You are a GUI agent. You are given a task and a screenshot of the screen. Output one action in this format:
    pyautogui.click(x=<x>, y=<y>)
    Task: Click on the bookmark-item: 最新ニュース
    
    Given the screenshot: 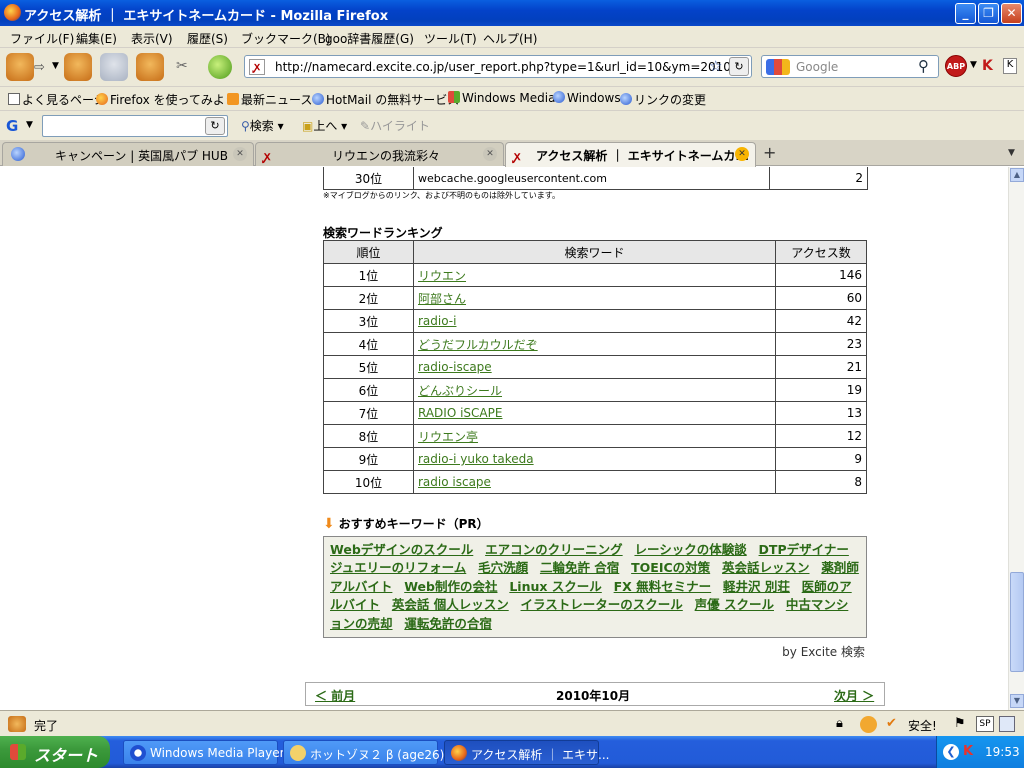 What is the action you would take?
    pyautogui.click(x=269, y=99)
    